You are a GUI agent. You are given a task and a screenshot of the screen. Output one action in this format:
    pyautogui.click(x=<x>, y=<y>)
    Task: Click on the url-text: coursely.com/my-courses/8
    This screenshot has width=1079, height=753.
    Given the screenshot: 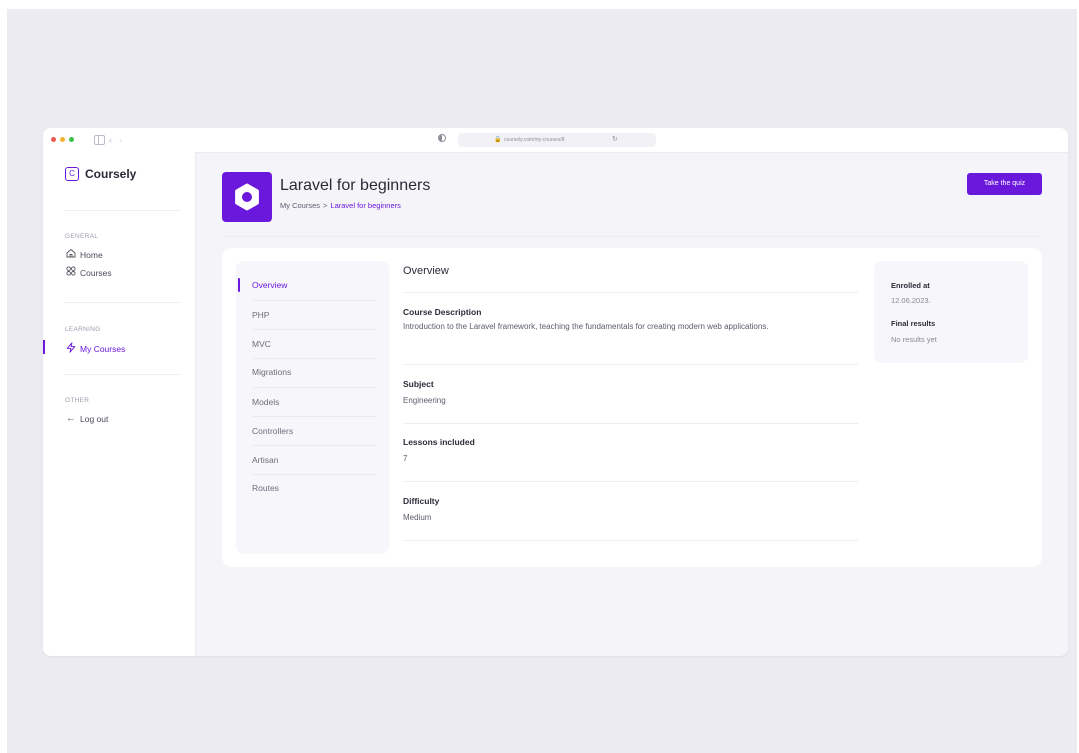 What is the action you would take?
    pyautogui.click(x=534, y=140)
    